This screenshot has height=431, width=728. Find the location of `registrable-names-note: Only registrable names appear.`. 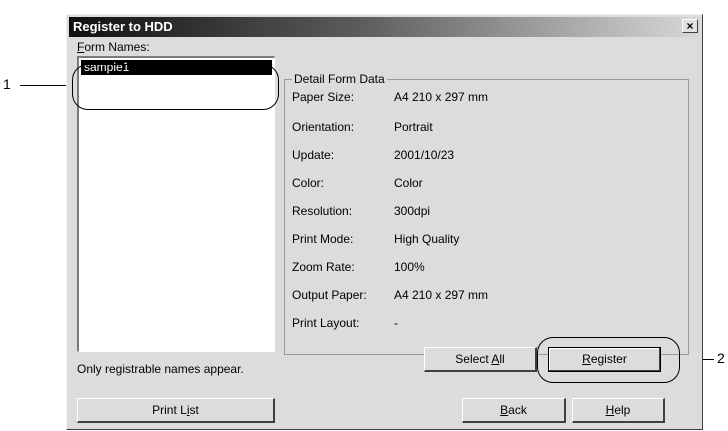

registrable-names-note: Only registrable names appear. is located at coordinates (160, 369).